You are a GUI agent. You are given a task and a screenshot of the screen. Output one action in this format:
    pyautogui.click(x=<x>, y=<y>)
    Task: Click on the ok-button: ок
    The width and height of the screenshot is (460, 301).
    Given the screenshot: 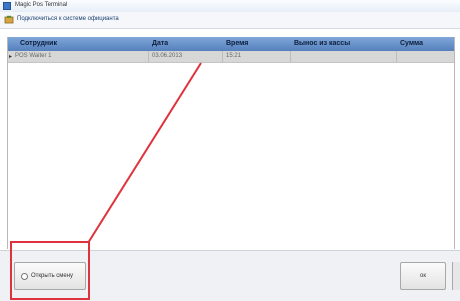 What is the action you would take?
    pyautogui.click(x=423, y=276)
    